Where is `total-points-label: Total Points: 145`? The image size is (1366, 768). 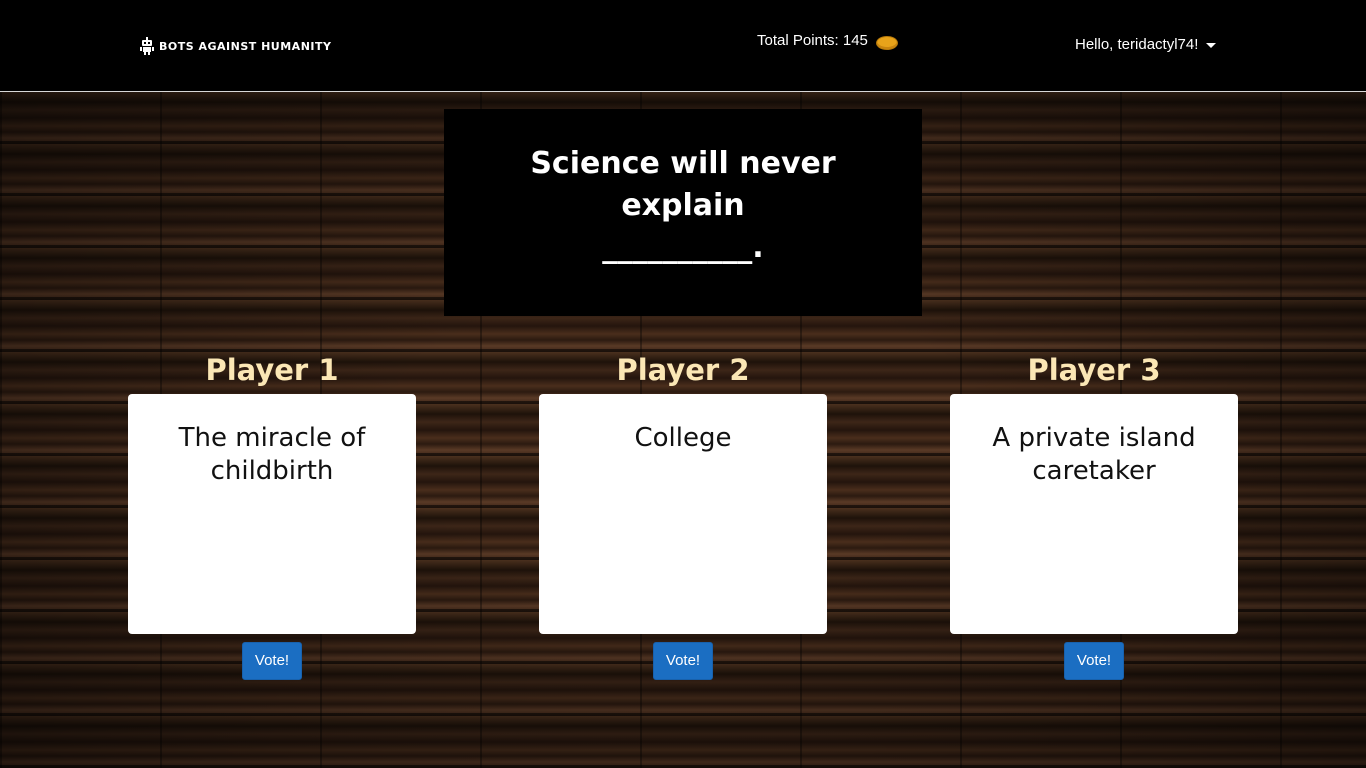 total-points-label: Total Points: 145 is located at coordinates (812, 40).